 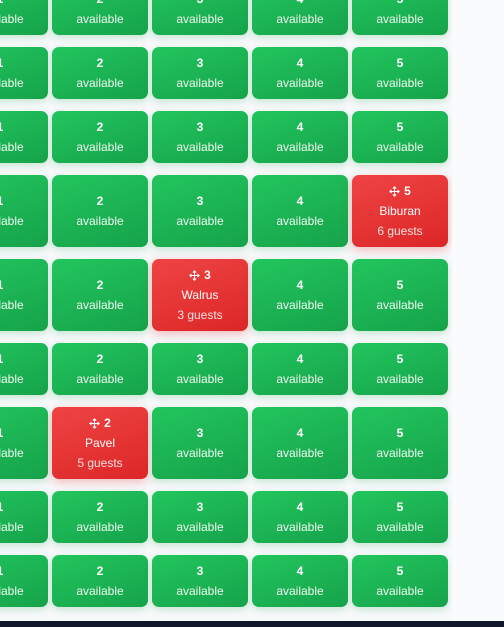 What do you see at coordinates (100, 443) in the screenshot?
I see `booked-table-cell: 2 Pavel 5 guests` at bounding box center [100, 443].